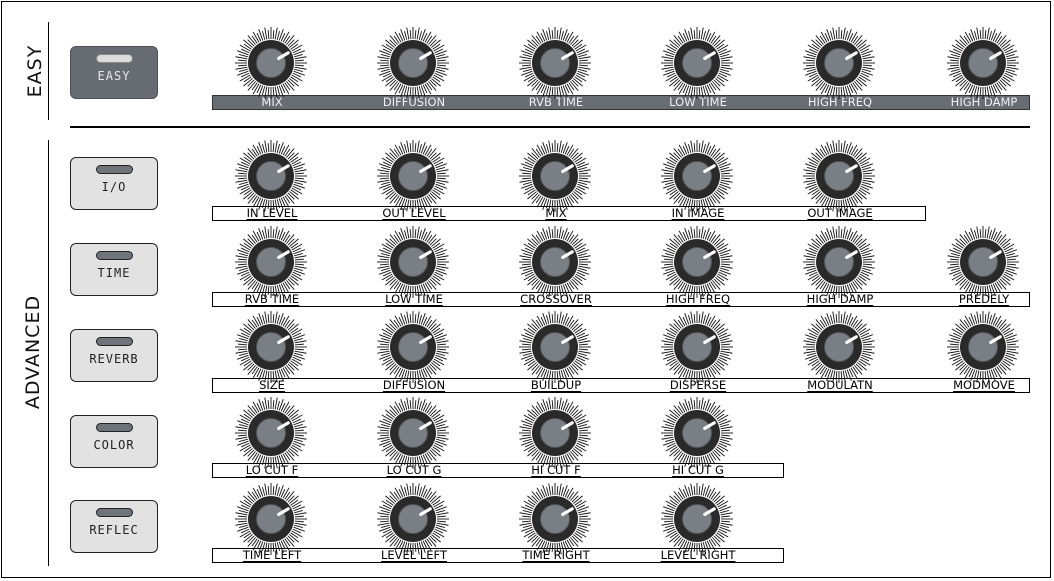  Describe the element at coordinates (555, 347) in the screenshot. I see `reverb-buildup-knob` at that location.